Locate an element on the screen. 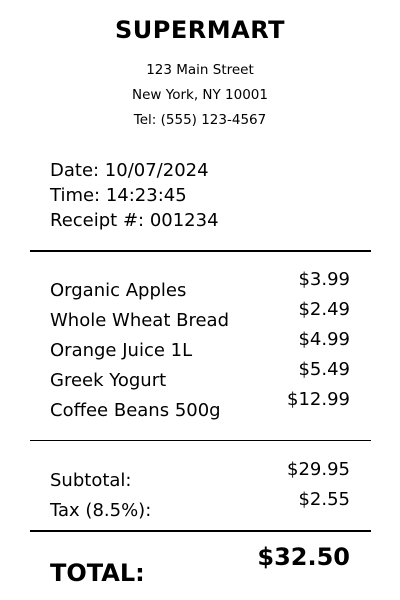 The image size is (400, 600). total-label: TOTAL: is located at coordinates (97, 573).